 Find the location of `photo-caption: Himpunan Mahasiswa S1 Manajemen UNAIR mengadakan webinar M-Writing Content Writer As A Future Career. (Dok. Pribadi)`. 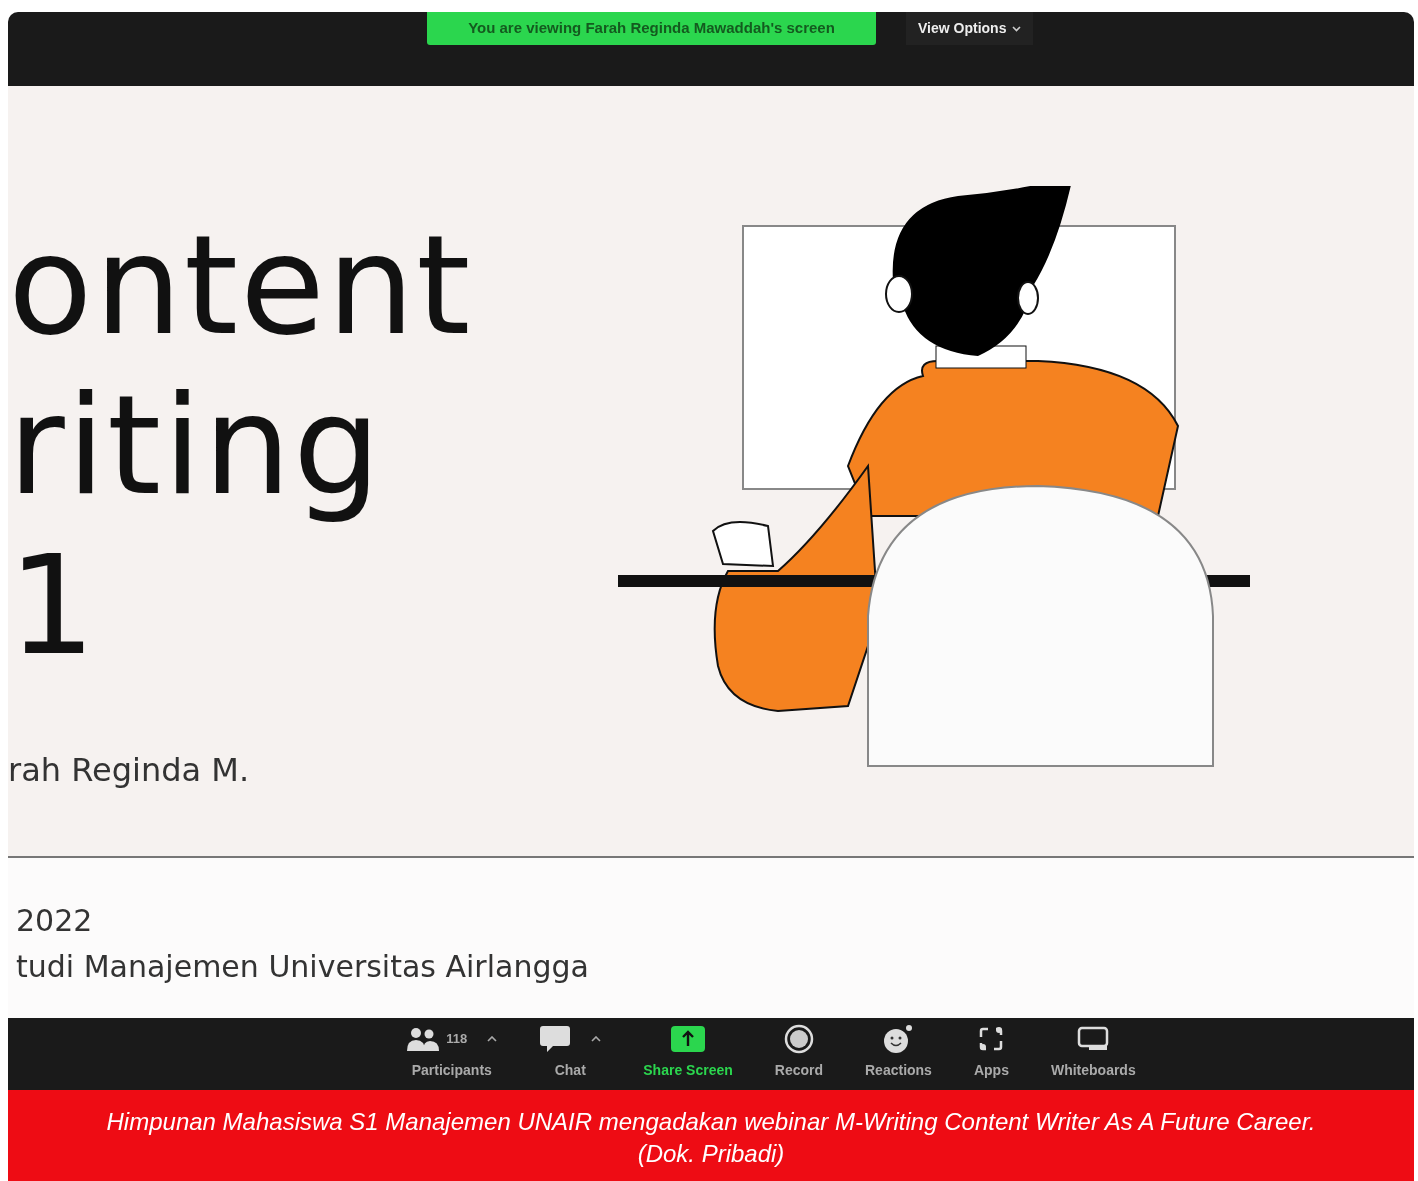

photo-caption: Himpunan Mahasiswa S1 Manajemen UNAIR mengadakan webinar M-Writing Content Writer As A Future Career. (Dok. Pribadi) is located at coordinates (711, 1135).